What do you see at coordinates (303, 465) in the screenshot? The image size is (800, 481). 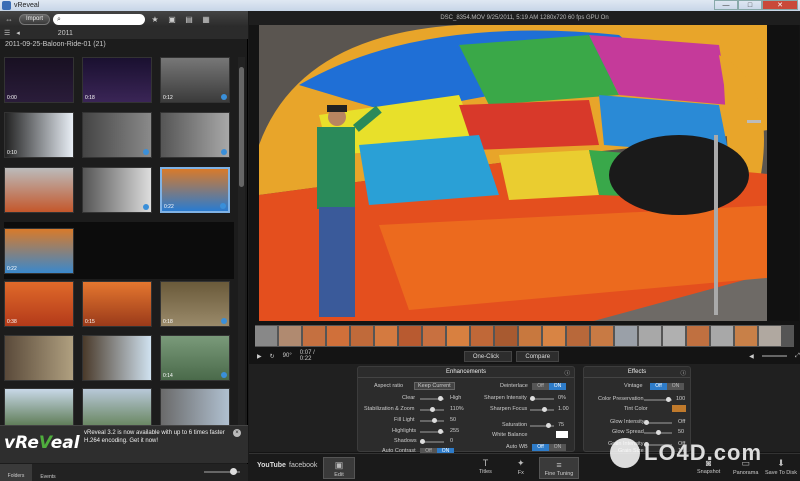 I see `facebook-button: facebook` at bounding box center [303, 465].